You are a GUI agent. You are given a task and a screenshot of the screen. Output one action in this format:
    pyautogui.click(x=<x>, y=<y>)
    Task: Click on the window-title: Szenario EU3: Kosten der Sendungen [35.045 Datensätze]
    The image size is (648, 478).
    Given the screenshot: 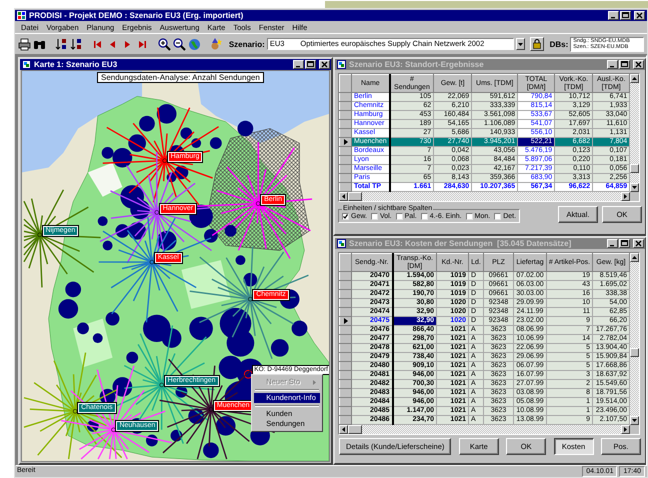 What is the action you would take?
    pyautogui.click(x=460, y=243)
    